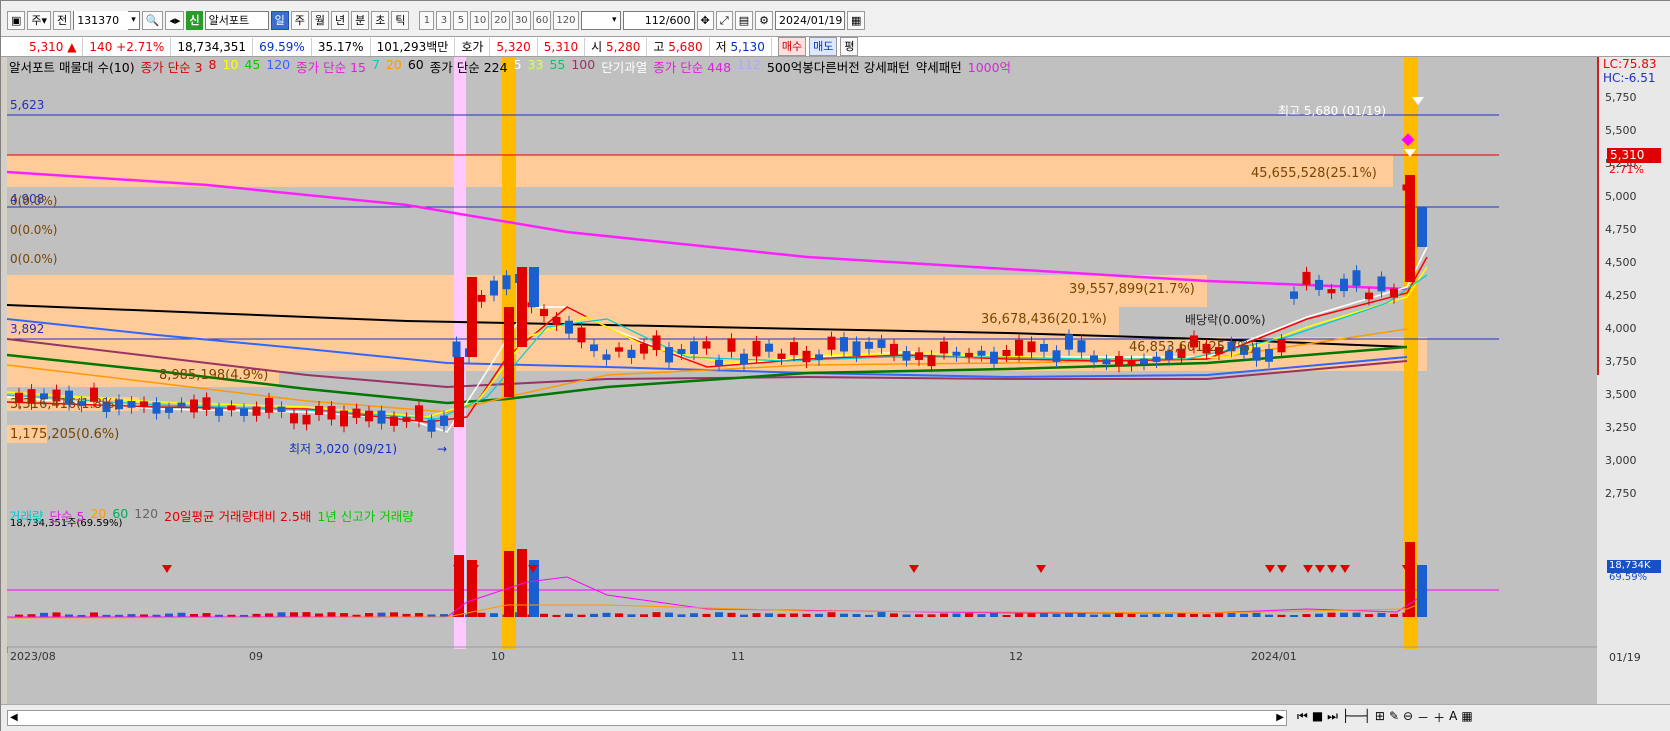 This screenshot has width=1670, height=731. I want to click on current-price: 5,310 ▲, so click(42, 46).